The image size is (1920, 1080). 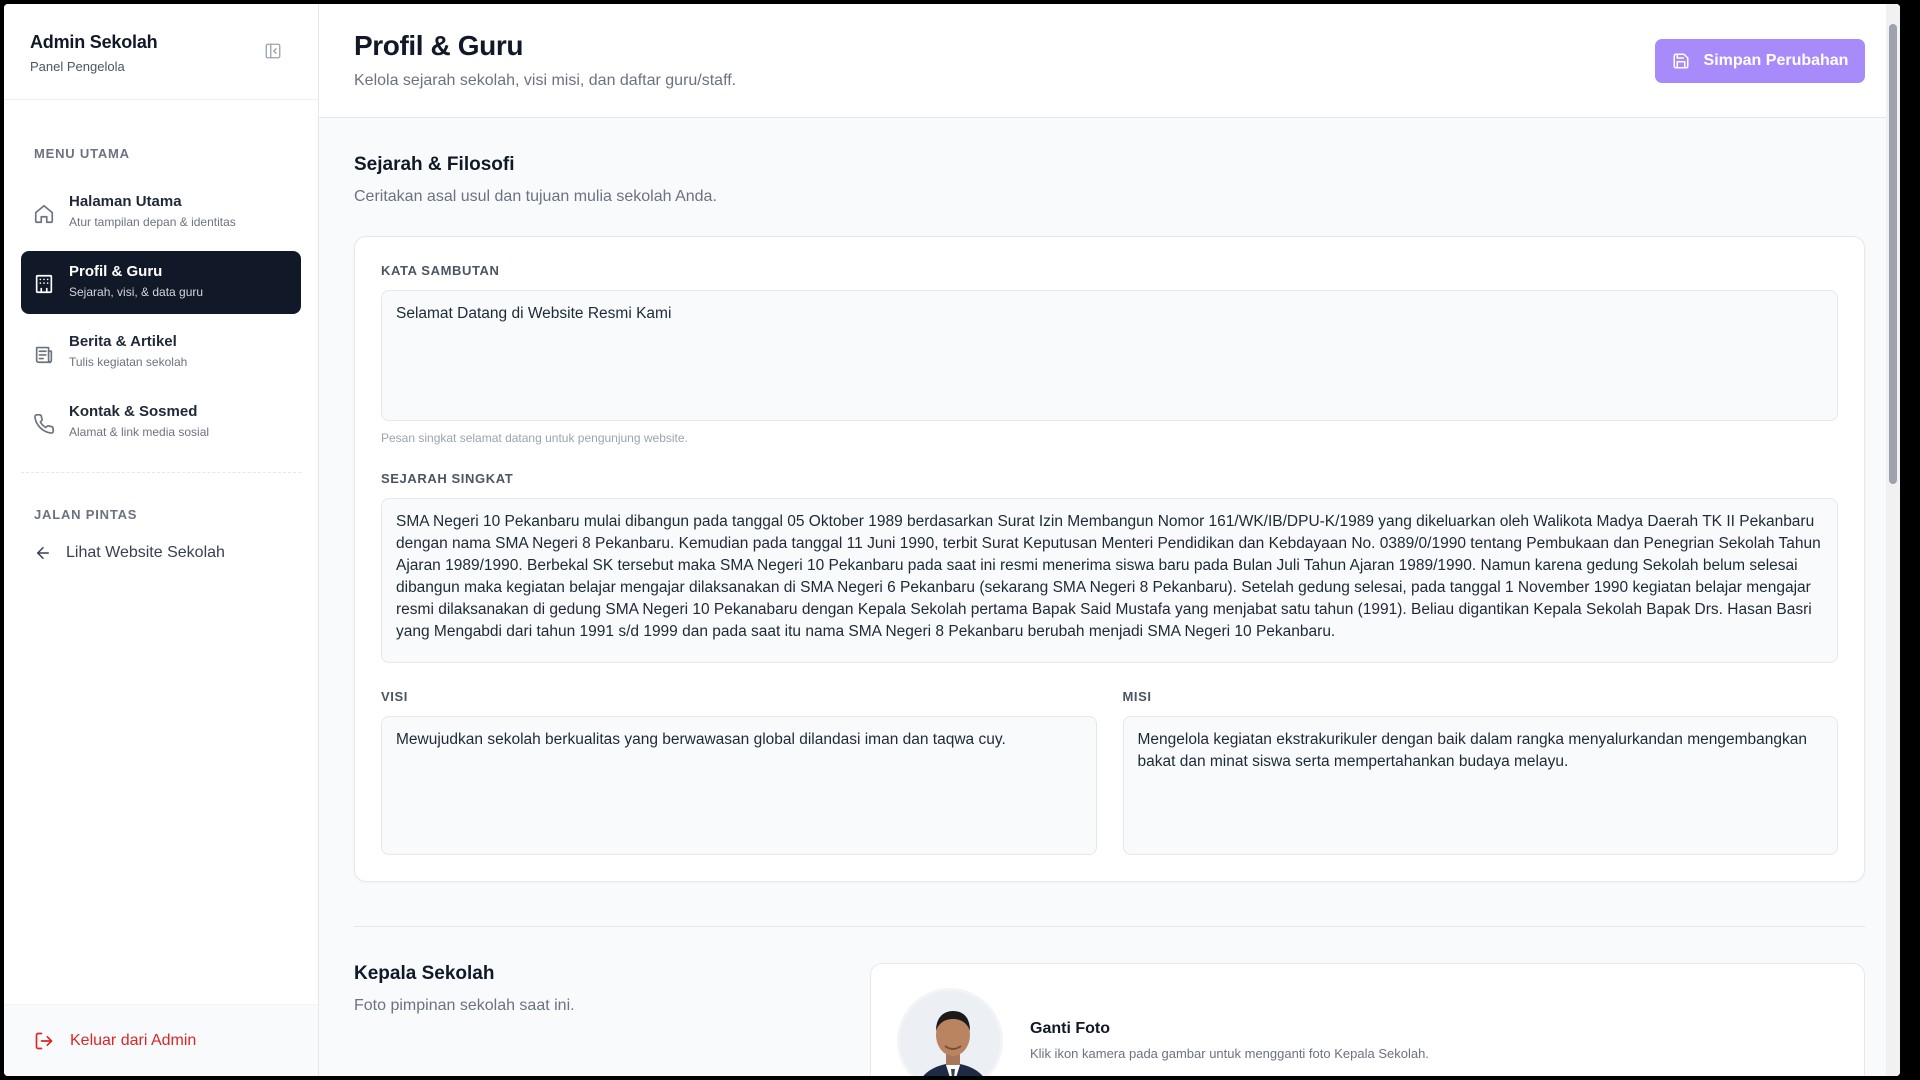 I want to click on sidebar-item-title: Profil & Guru, so click(x=116, y=271).